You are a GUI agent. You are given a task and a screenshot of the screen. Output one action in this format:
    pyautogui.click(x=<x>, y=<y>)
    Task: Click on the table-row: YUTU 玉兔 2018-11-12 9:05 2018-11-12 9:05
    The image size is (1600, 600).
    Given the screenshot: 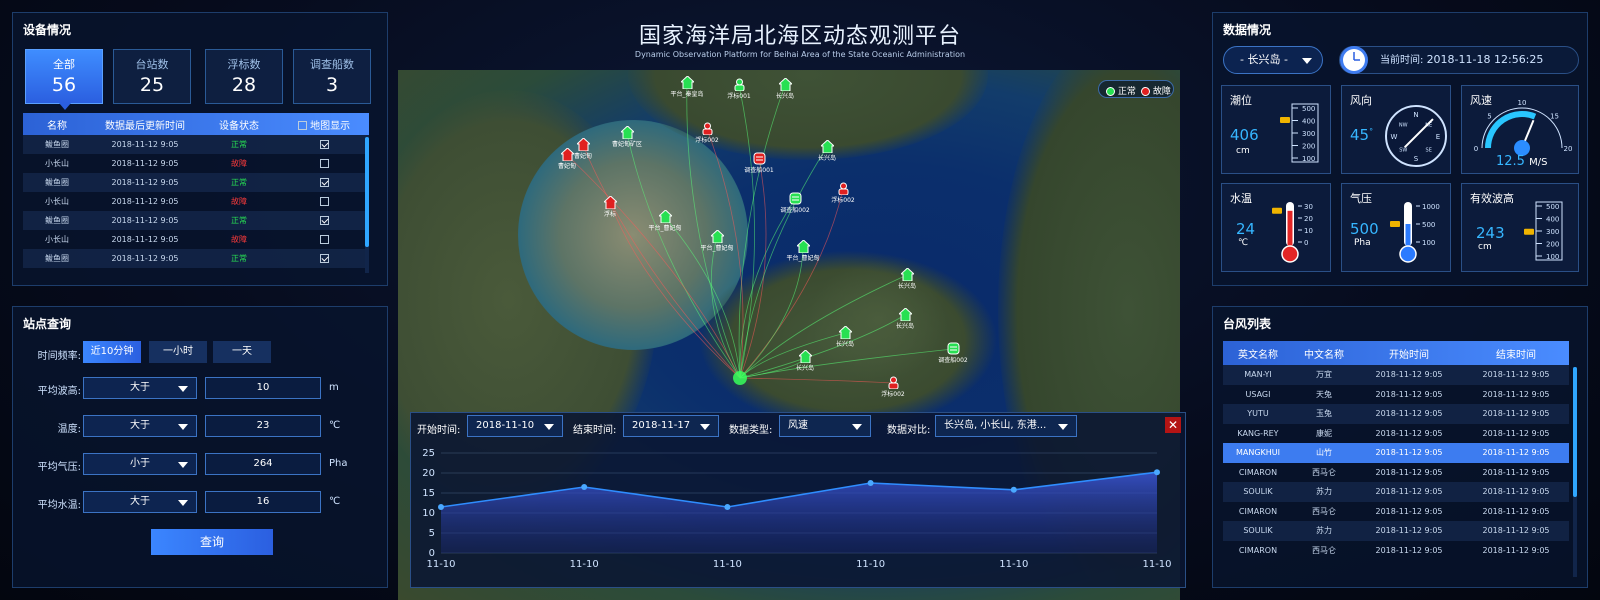 What is the action you would take?
    pyautogui.click(x=1396, y=414)
    